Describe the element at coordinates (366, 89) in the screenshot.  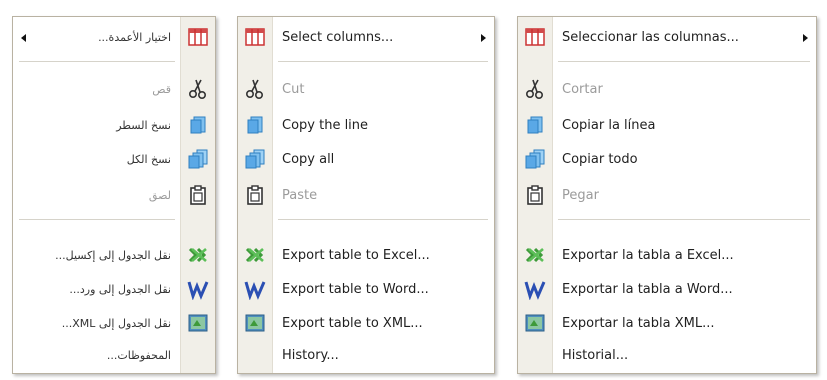
I see `menu-item-cut: Cut` at that location.